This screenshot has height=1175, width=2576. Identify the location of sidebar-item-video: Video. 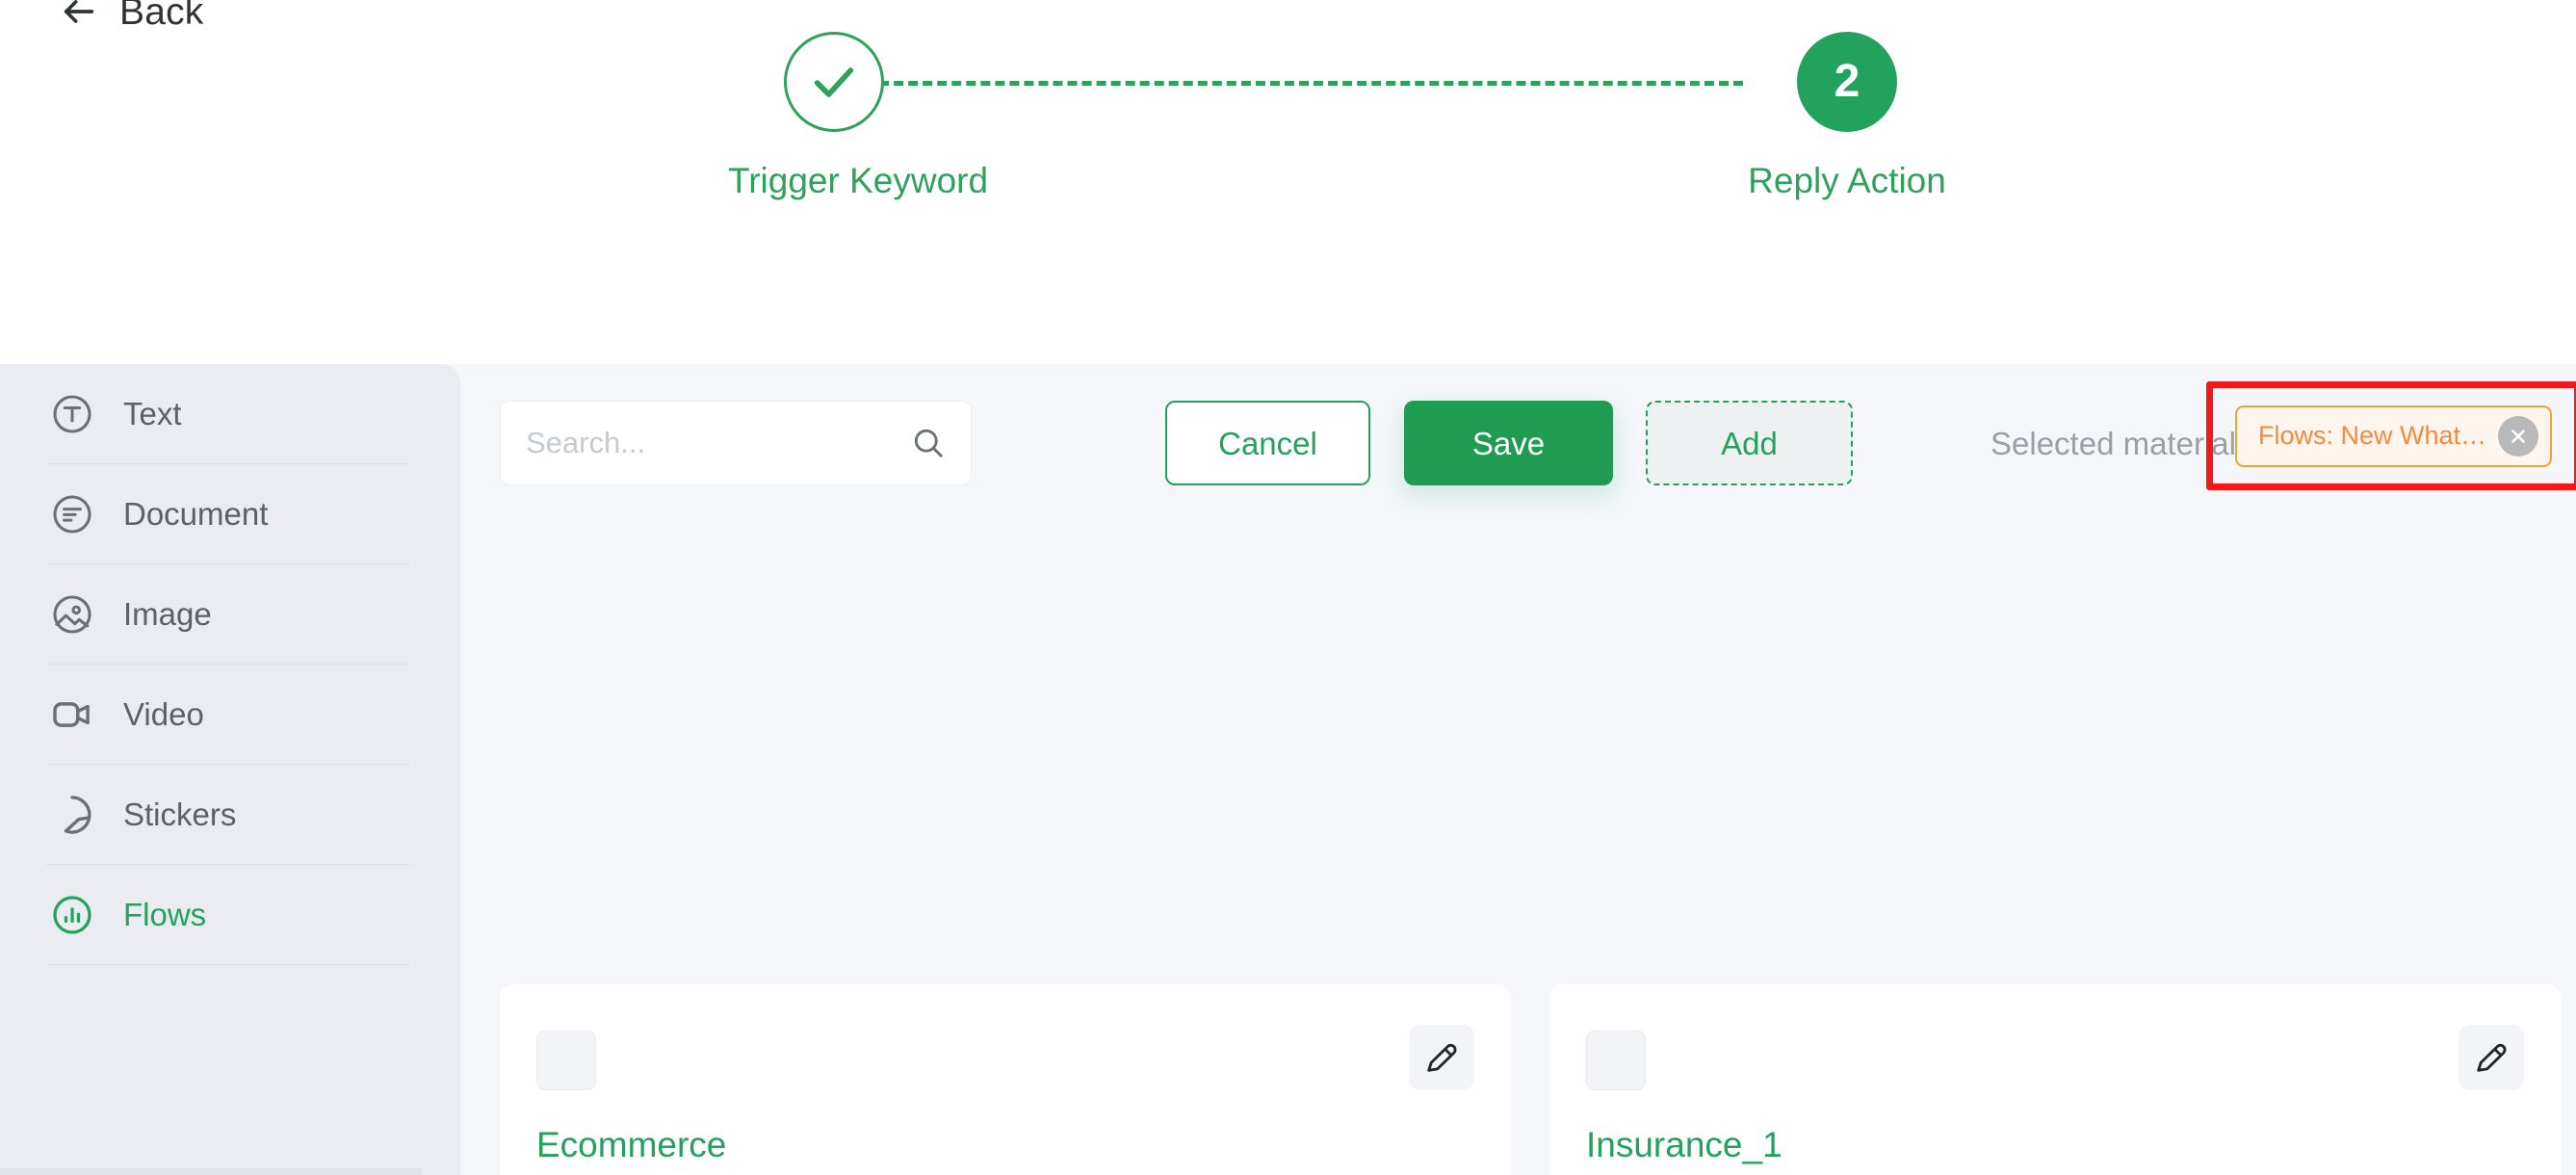
(230, 714).